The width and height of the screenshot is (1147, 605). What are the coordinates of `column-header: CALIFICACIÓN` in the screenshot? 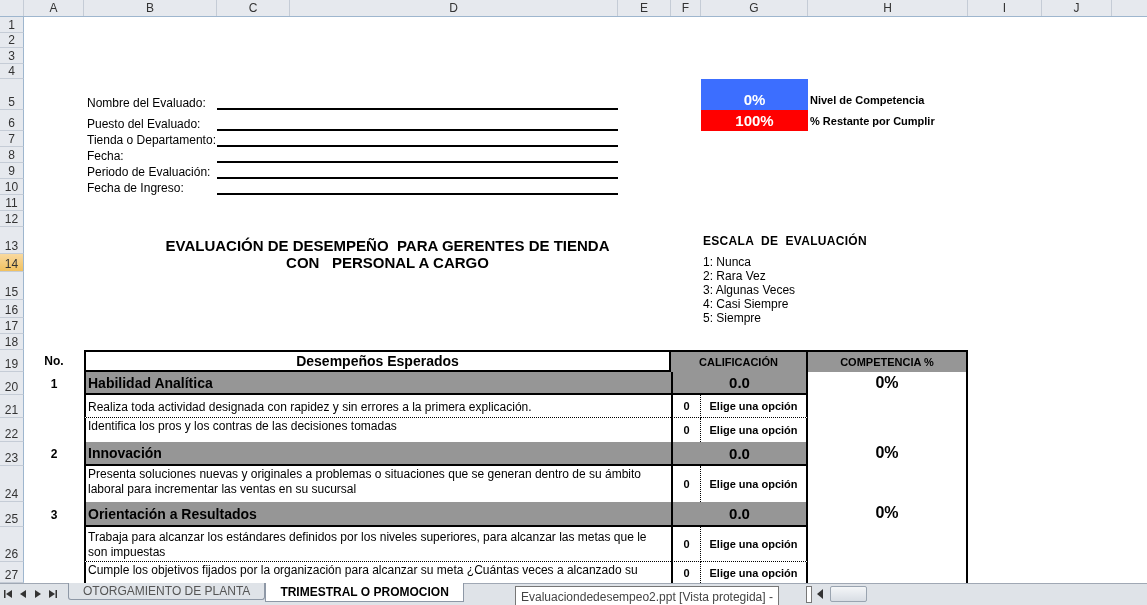 It's located at (739, 361).